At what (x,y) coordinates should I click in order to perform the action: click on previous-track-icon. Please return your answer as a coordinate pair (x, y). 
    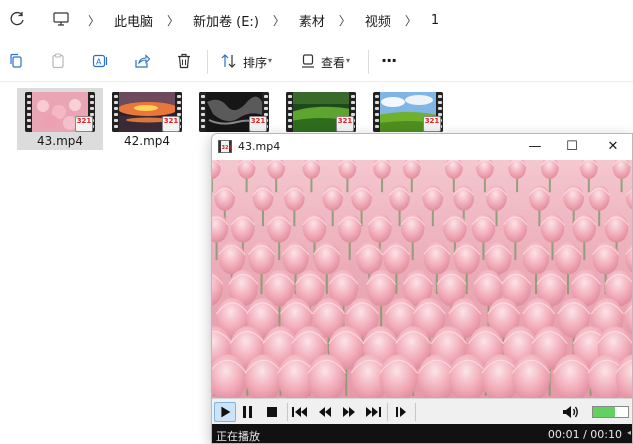
    Looking at the image, I should click on (300, 412).